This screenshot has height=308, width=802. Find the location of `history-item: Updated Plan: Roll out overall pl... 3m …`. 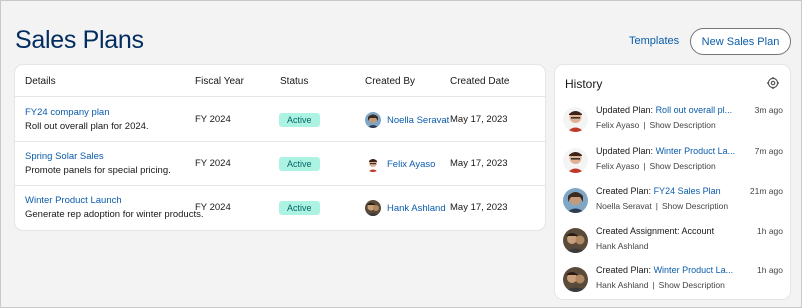

history-item: Updated Plan: Roll out overall pl... 3m … is located at coordinates (673, 125).